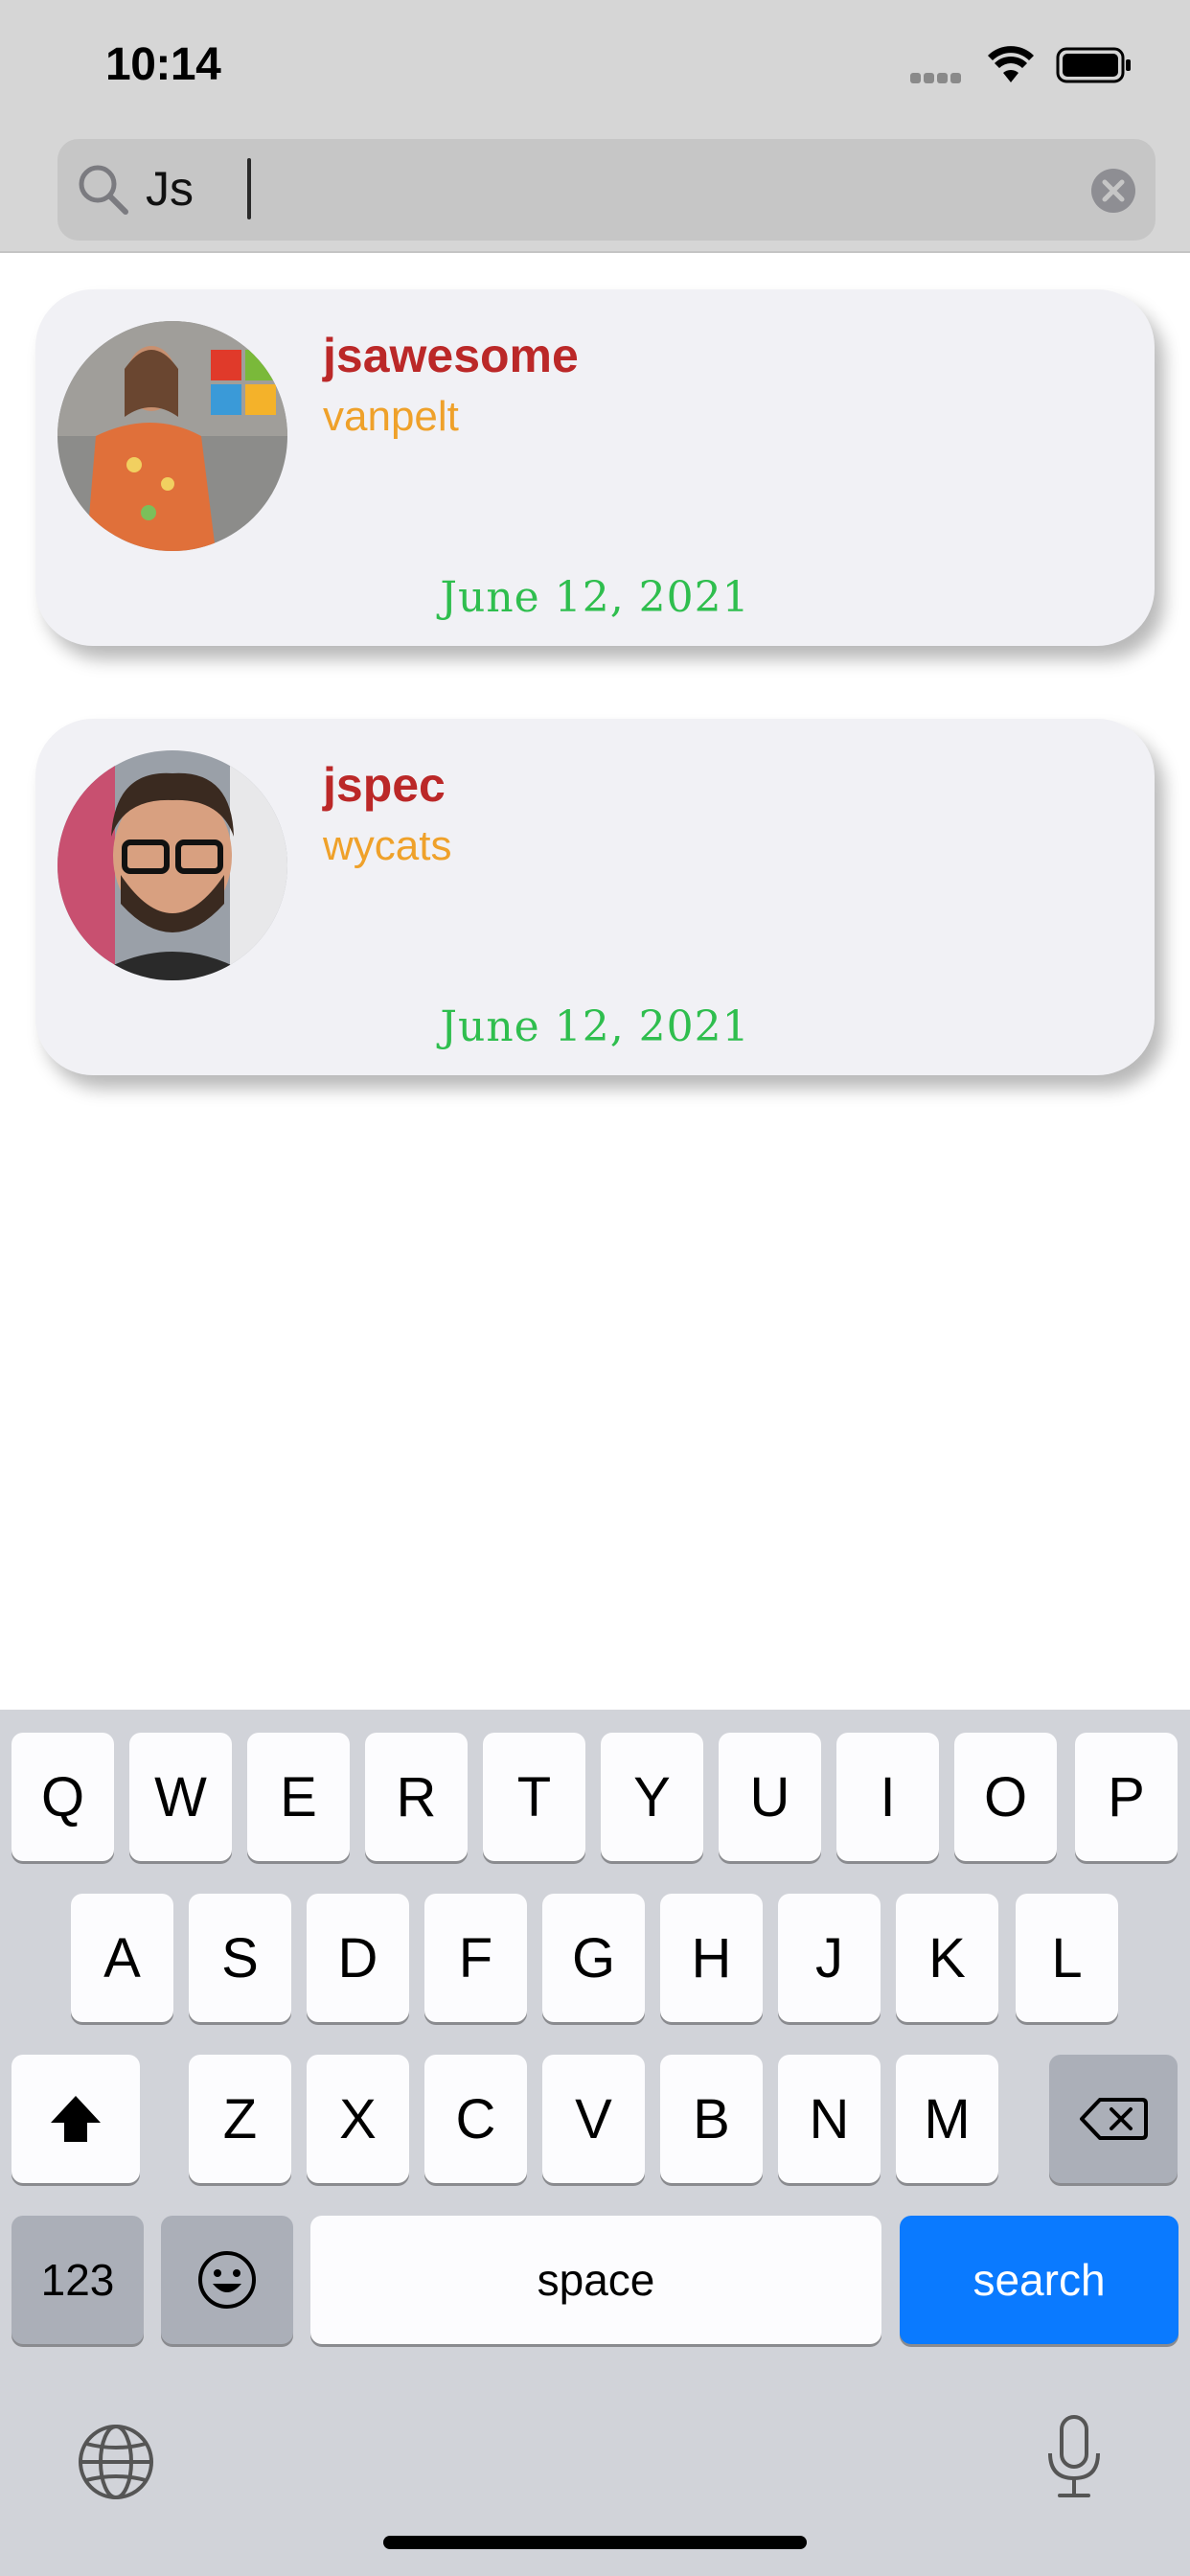 The image size is (1190, 2576). What do you see at coordinates (829, 1958) in the screenshot?
I see `key-j: J` at bounding box center [829, 1958].